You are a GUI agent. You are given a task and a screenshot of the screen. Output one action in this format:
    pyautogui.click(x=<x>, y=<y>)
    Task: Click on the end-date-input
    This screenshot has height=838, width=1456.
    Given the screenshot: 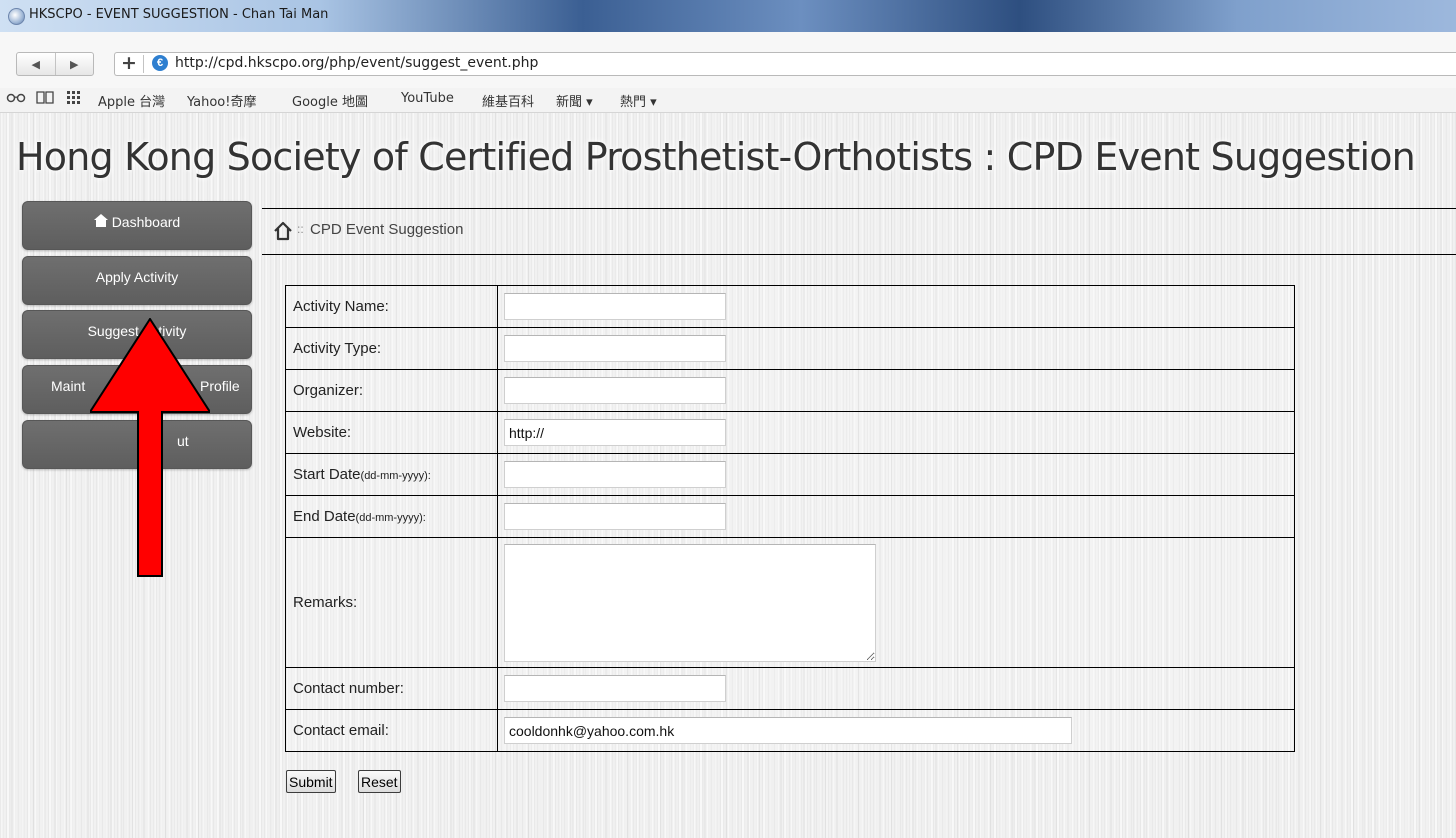 What is the action you would take?
    pyautogui.click(x=615, y=516)
    